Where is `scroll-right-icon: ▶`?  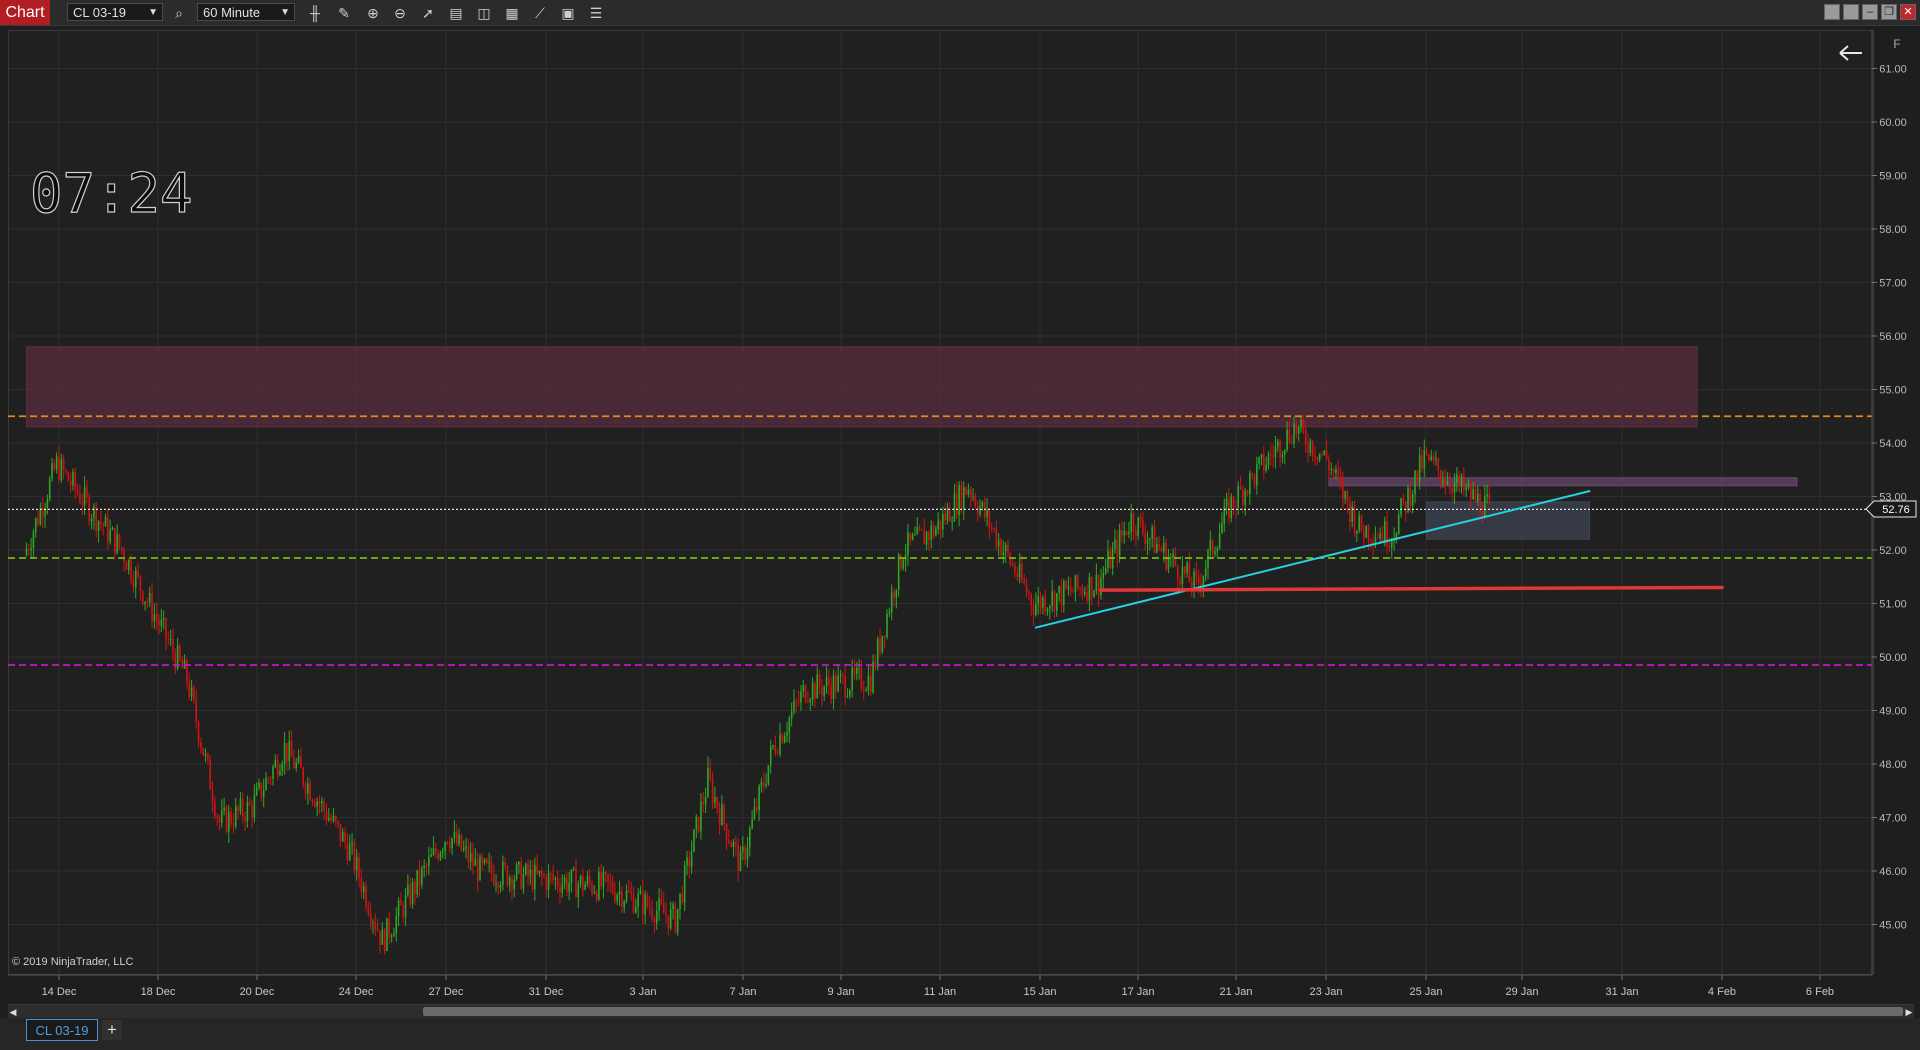
scroll-right-icon: ▶ is located at coordinates (1909, 1012).